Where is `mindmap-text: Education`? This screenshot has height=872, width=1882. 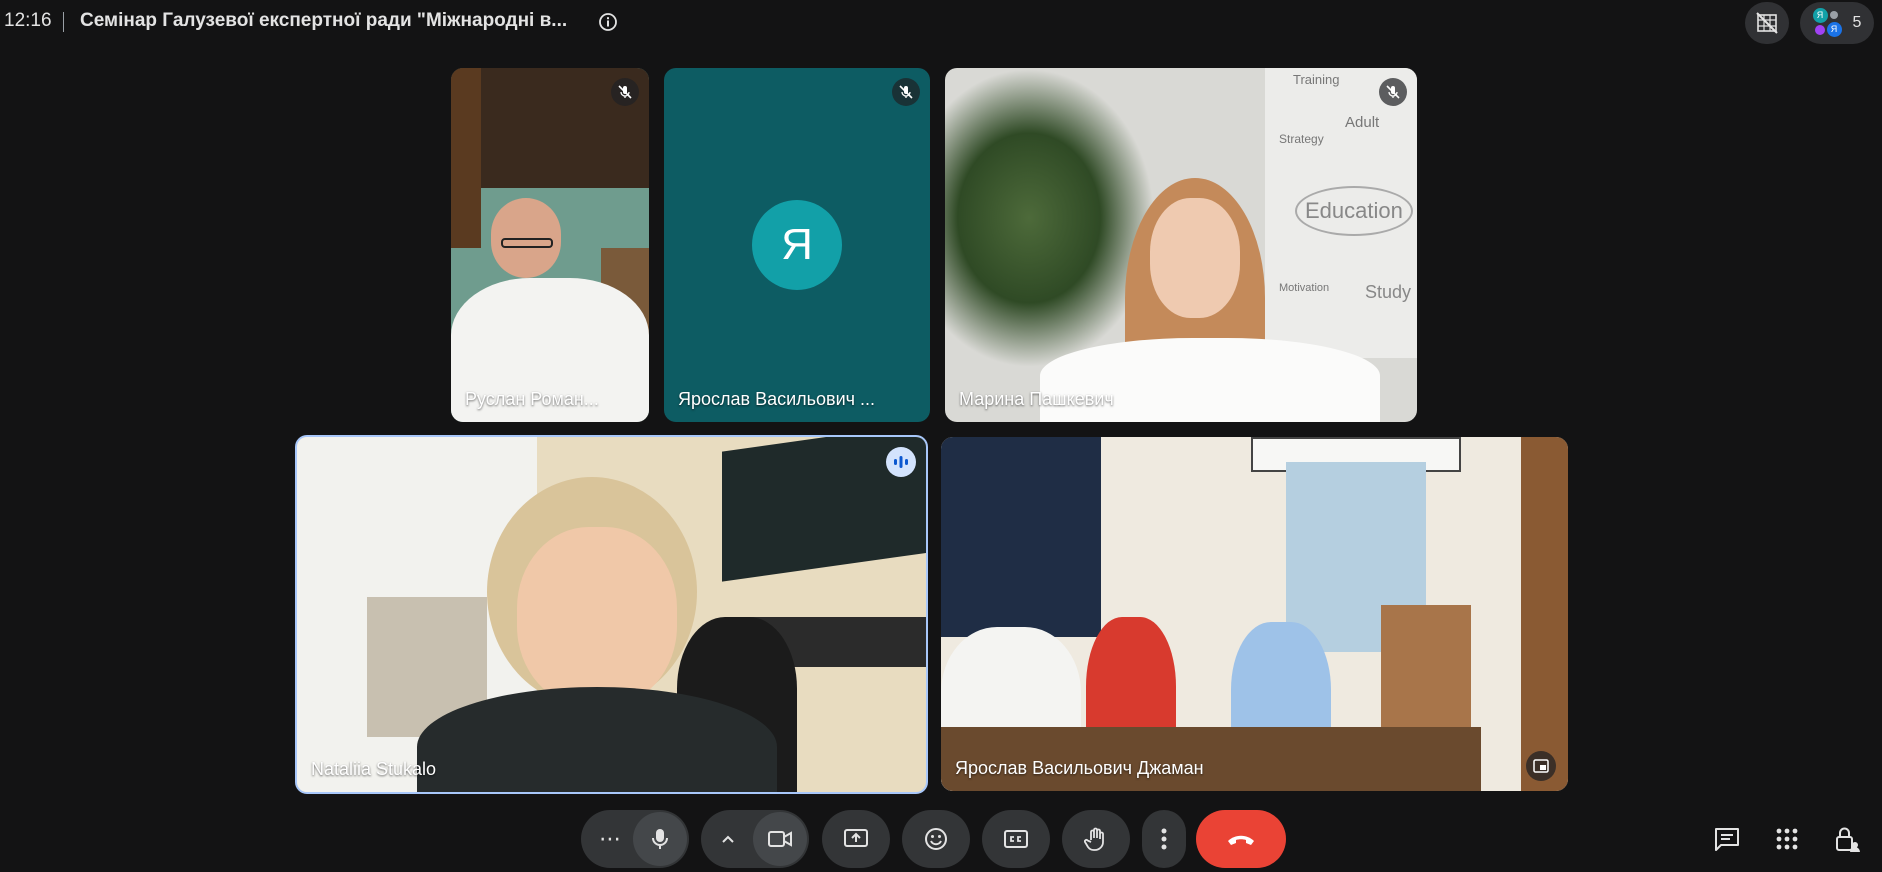 mindmap-text: Education is located at coordinates (1354, 211).